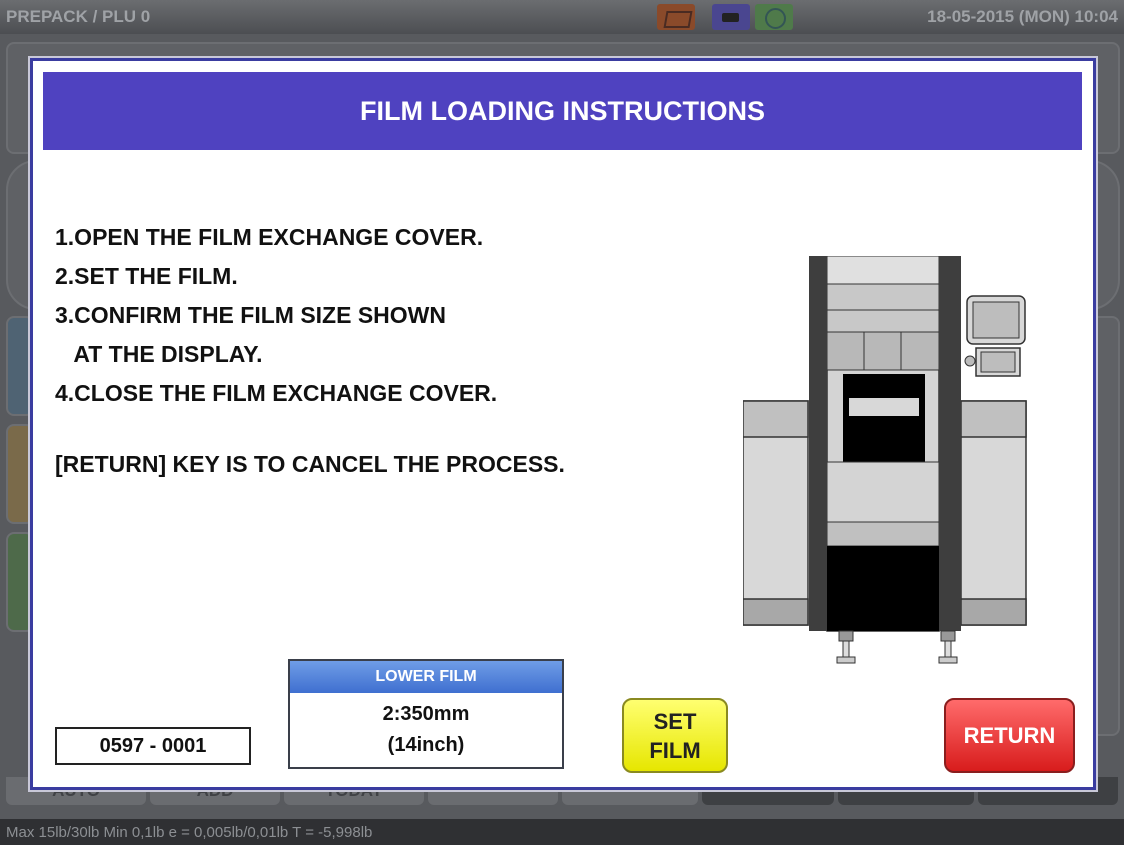 The image size is (1124, 845). What do you see at coordinates (885, 460) in the screenshot?
I see `wrapping-machine-illustration` at bounding box center [885, 460].